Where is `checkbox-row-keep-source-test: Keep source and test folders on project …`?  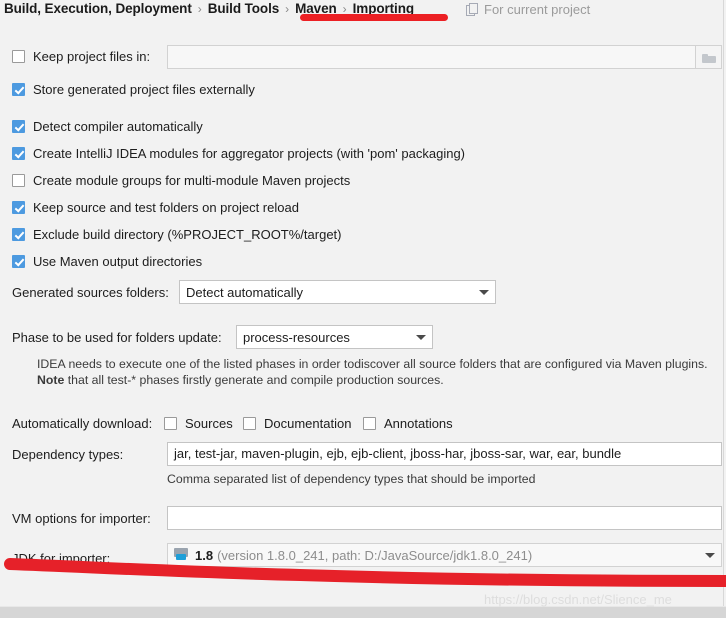
checkbox-row-keep-source-test: Keep source and test folders on project … is located at coordinates (155, 207).